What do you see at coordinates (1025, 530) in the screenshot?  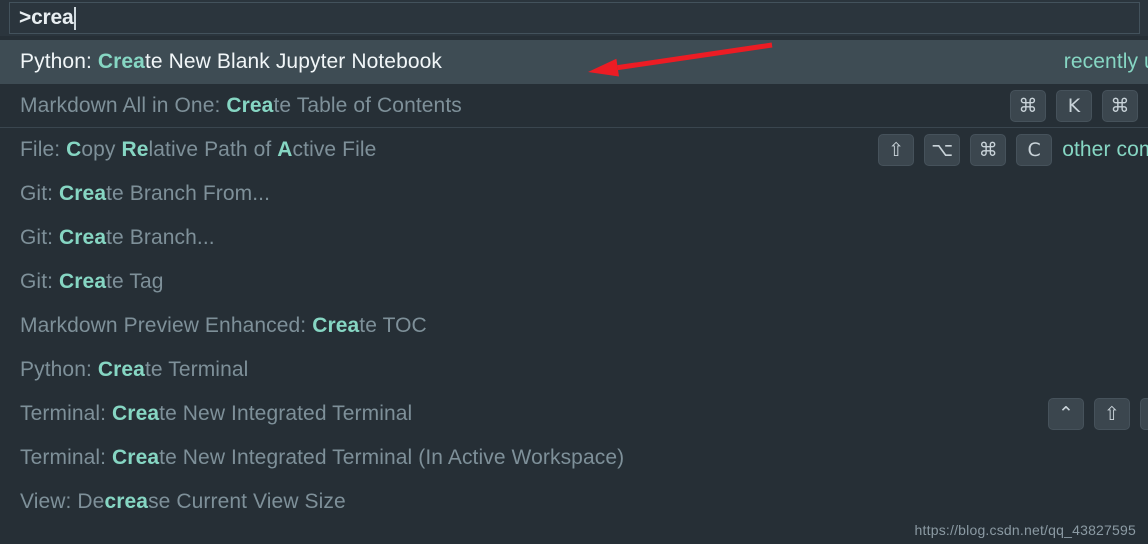 I see `watermark-url: https://blog.csdn.net/qq_43827595` at bounding box center [1025, 530].